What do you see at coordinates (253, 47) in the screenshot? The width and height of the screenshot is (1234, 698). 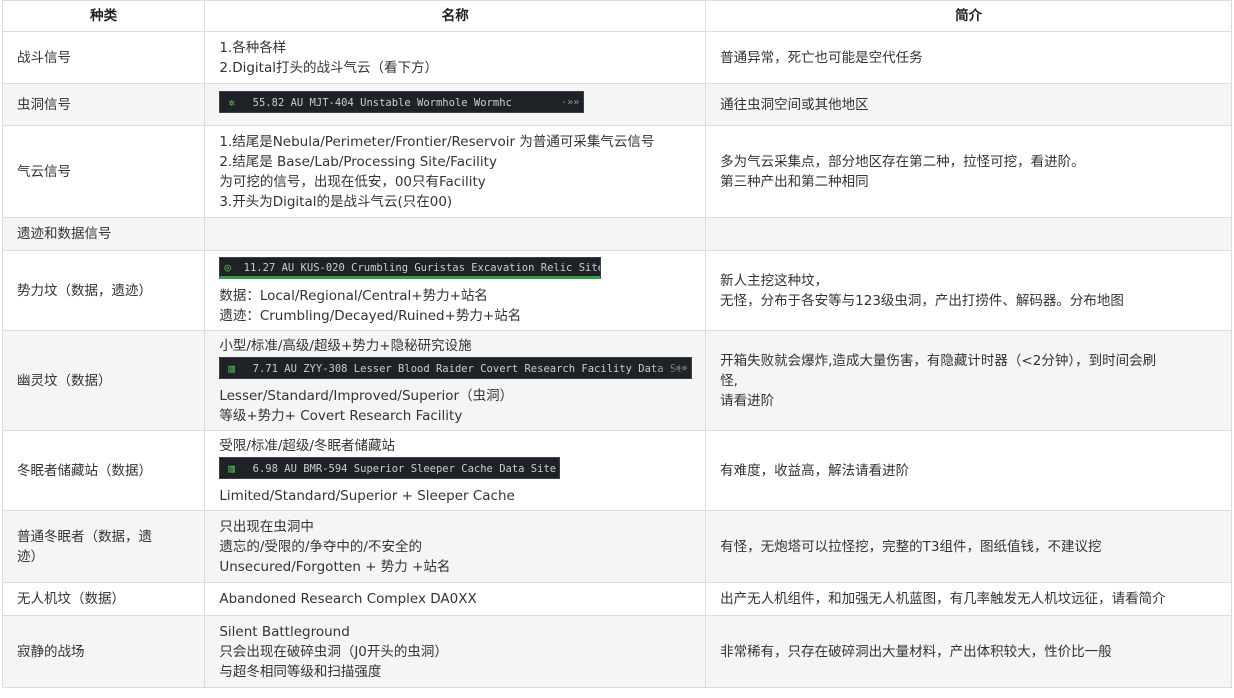 I see `text-line: 1.各种各样` at bounding box center [253, 47].